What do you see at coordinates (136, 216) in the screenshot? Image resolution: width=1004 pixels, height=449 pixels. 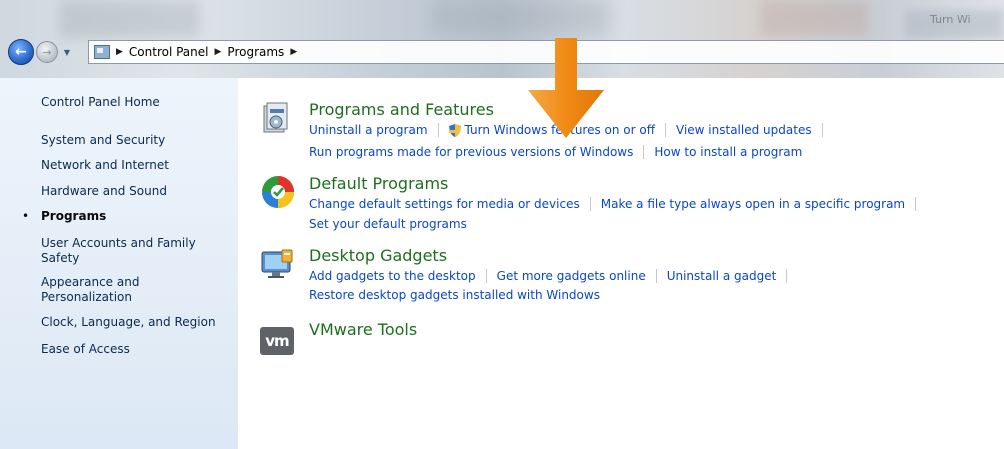 I see `nav-programs: Programs` at bounding box center [136, 216].